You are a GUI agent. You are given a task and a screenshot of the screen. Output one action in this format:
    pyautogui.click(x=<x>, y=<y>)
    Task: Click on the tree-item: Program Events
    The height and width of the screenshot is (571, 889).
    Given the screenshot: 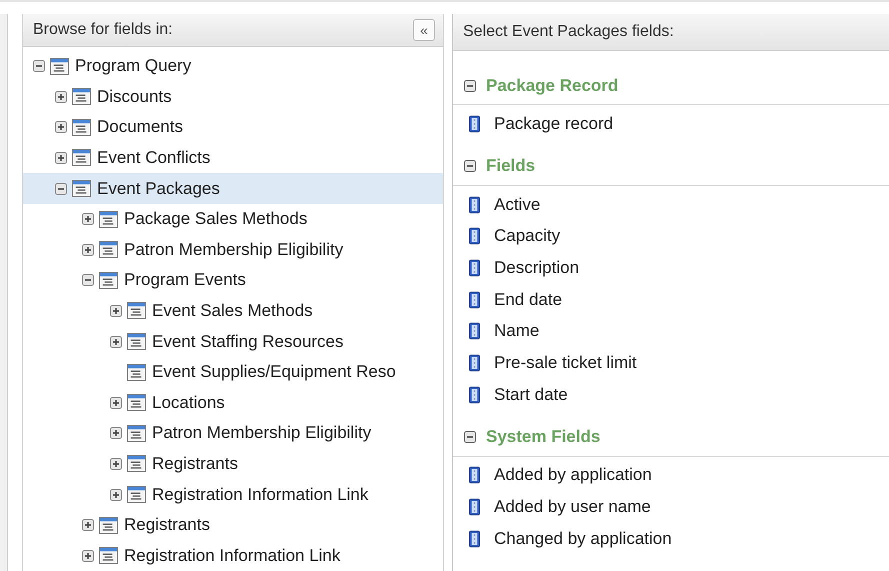 What is the action you would take?
    pyautogui.click(x=233, y=280)
    